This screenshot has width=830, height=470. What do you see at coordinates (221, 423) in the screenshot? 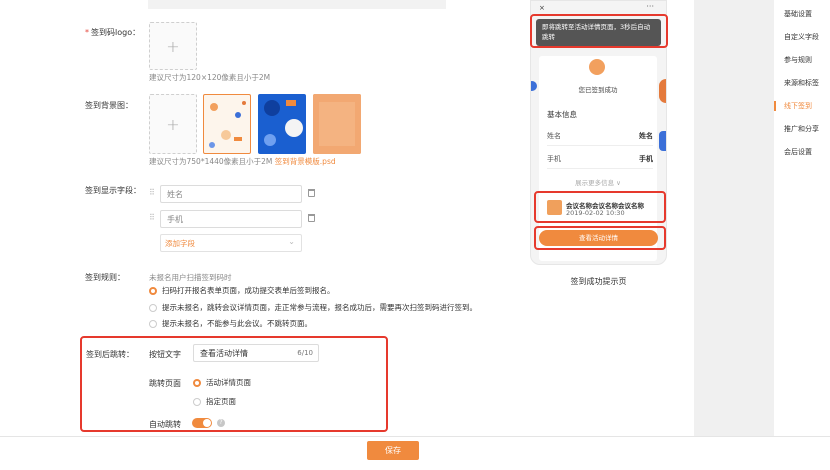
I see `help-icon: ?` at bounding box center [221, 423].